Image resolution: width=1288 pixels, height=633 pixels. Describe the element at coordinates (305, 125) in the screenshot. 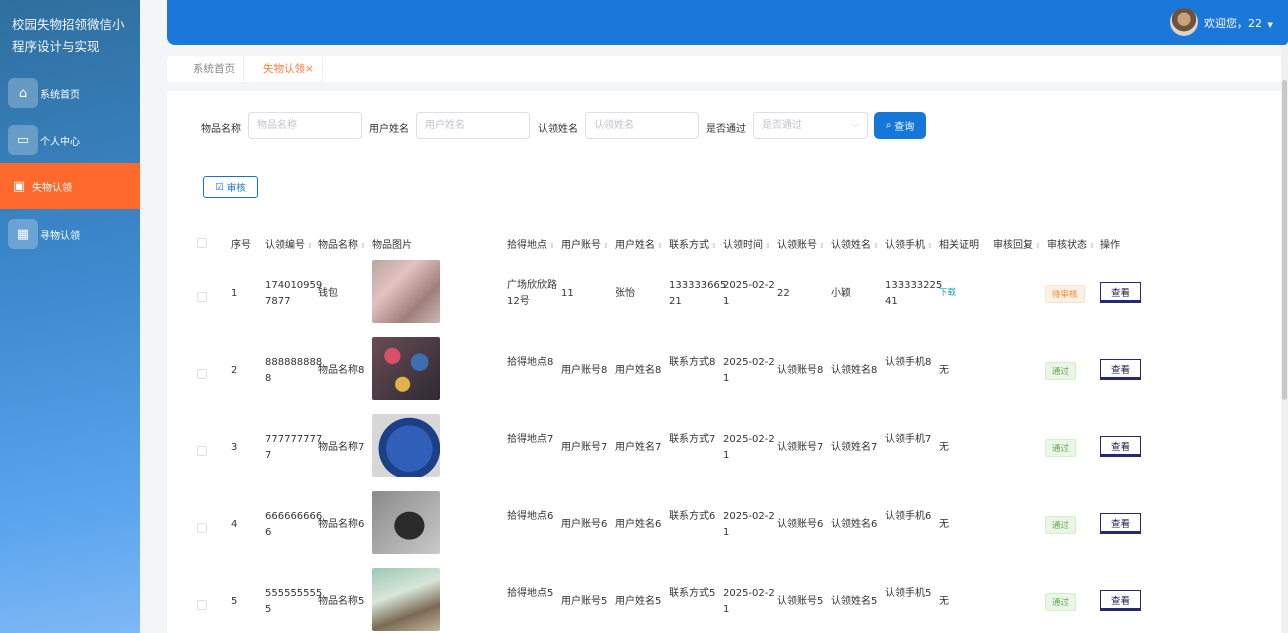

I see `item-name-input` at that location.